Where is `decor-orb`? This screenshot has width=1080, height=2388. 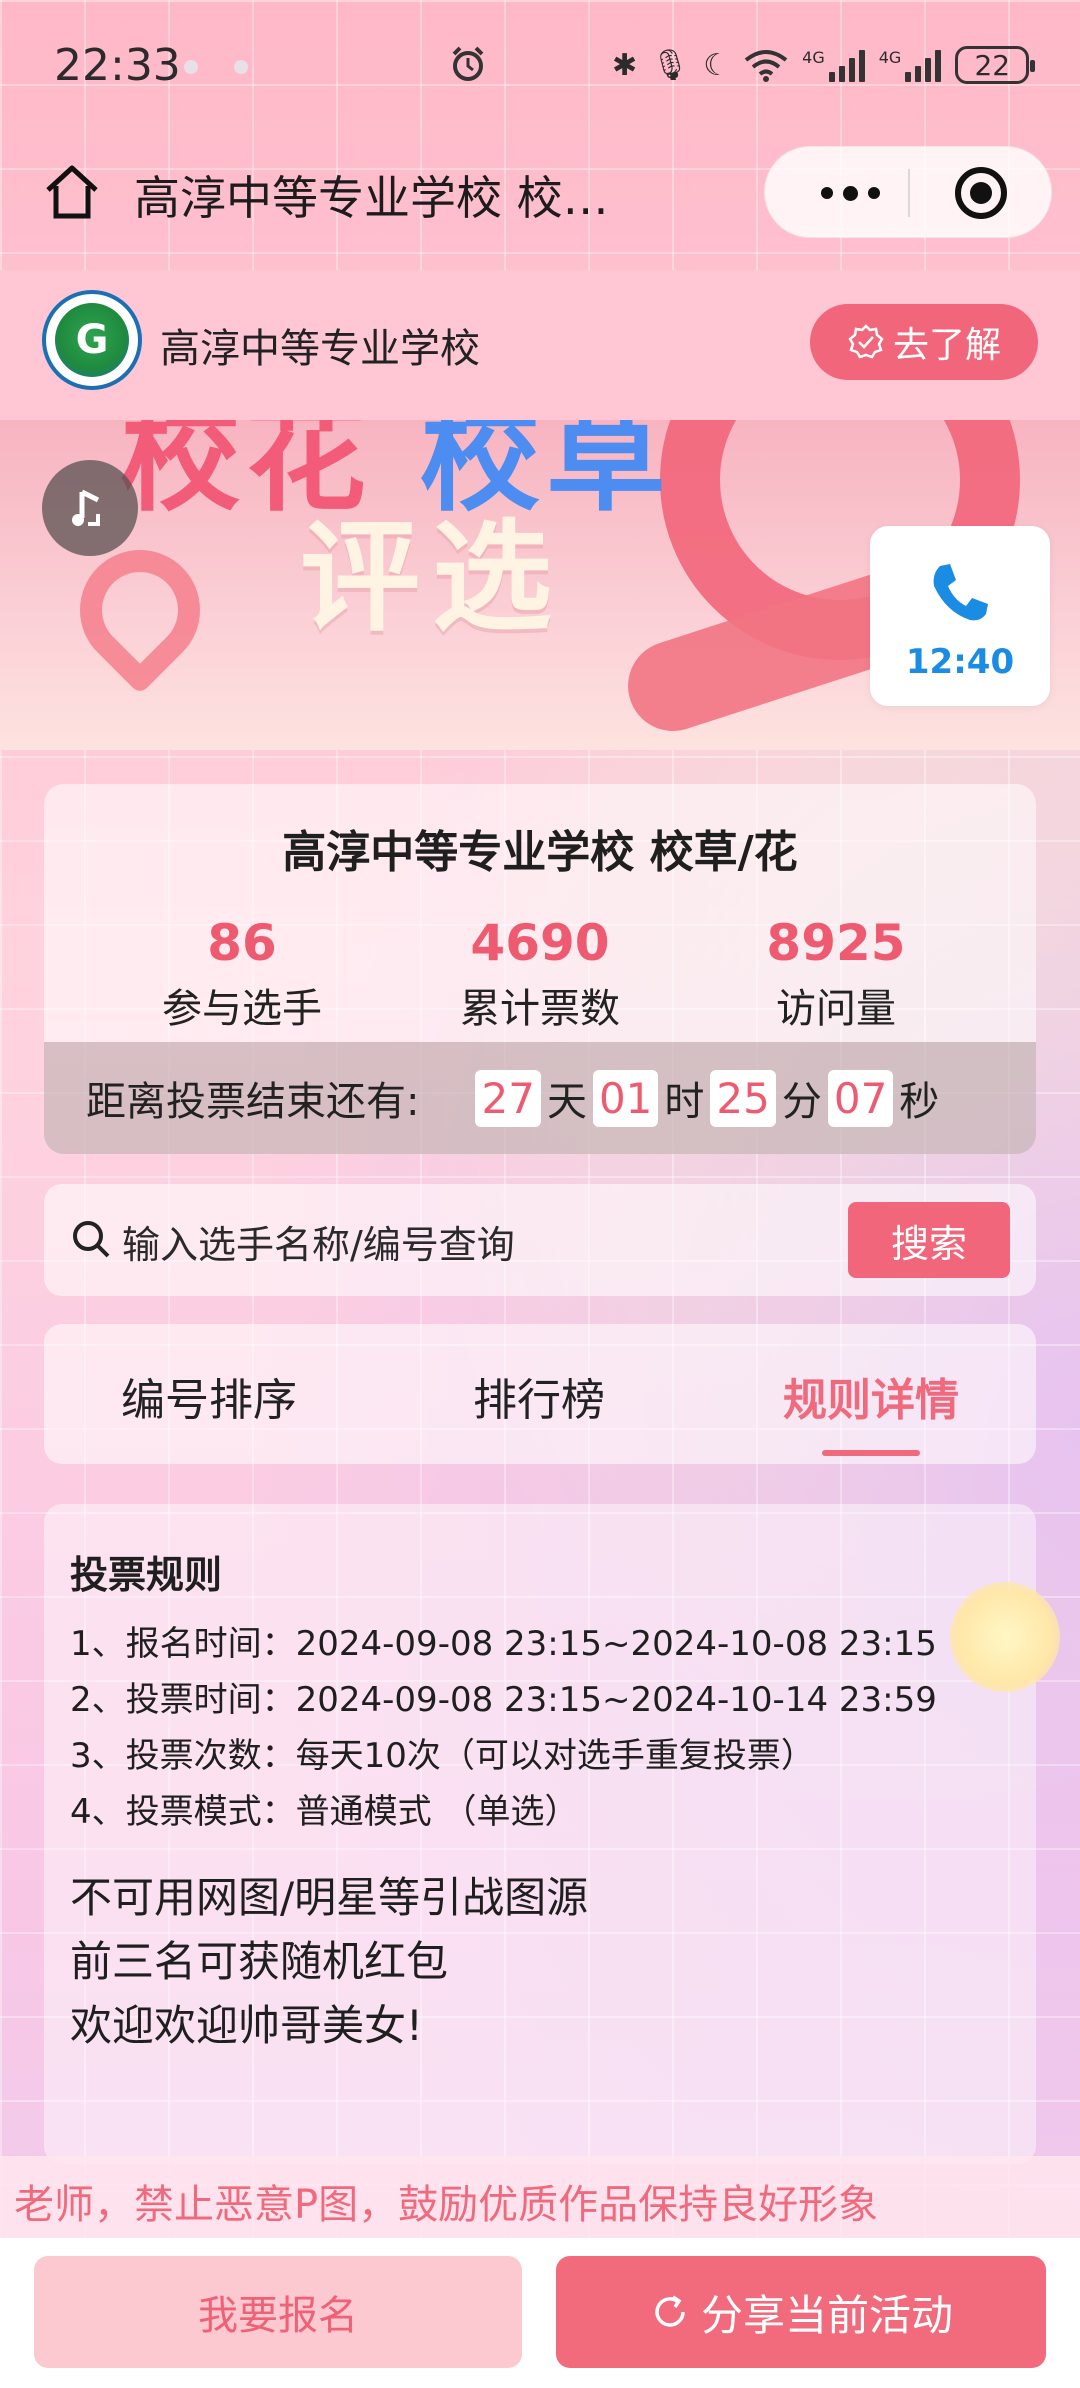 decor-orb is located at coordinates (1005, 1637).